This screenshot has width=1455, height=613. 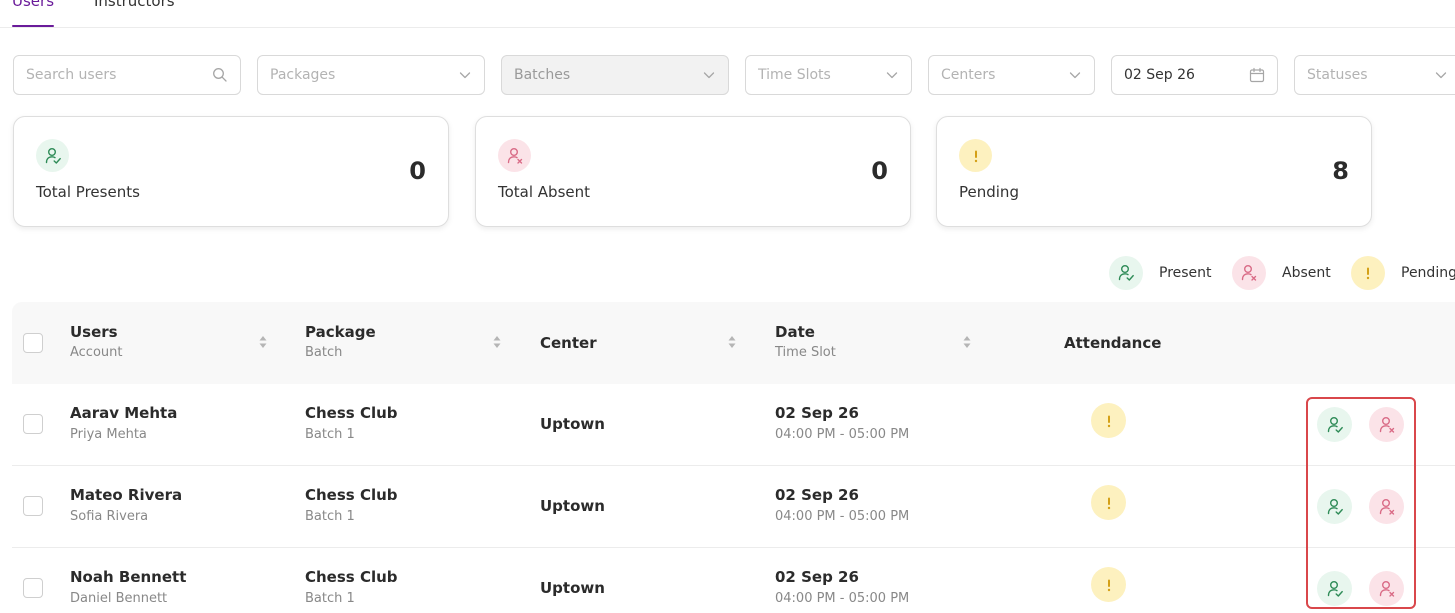 What do you see at coordinates (128, 577) in the screenshot?
I see `user-name: Noah Bennett` at bounding box center [128, 577].